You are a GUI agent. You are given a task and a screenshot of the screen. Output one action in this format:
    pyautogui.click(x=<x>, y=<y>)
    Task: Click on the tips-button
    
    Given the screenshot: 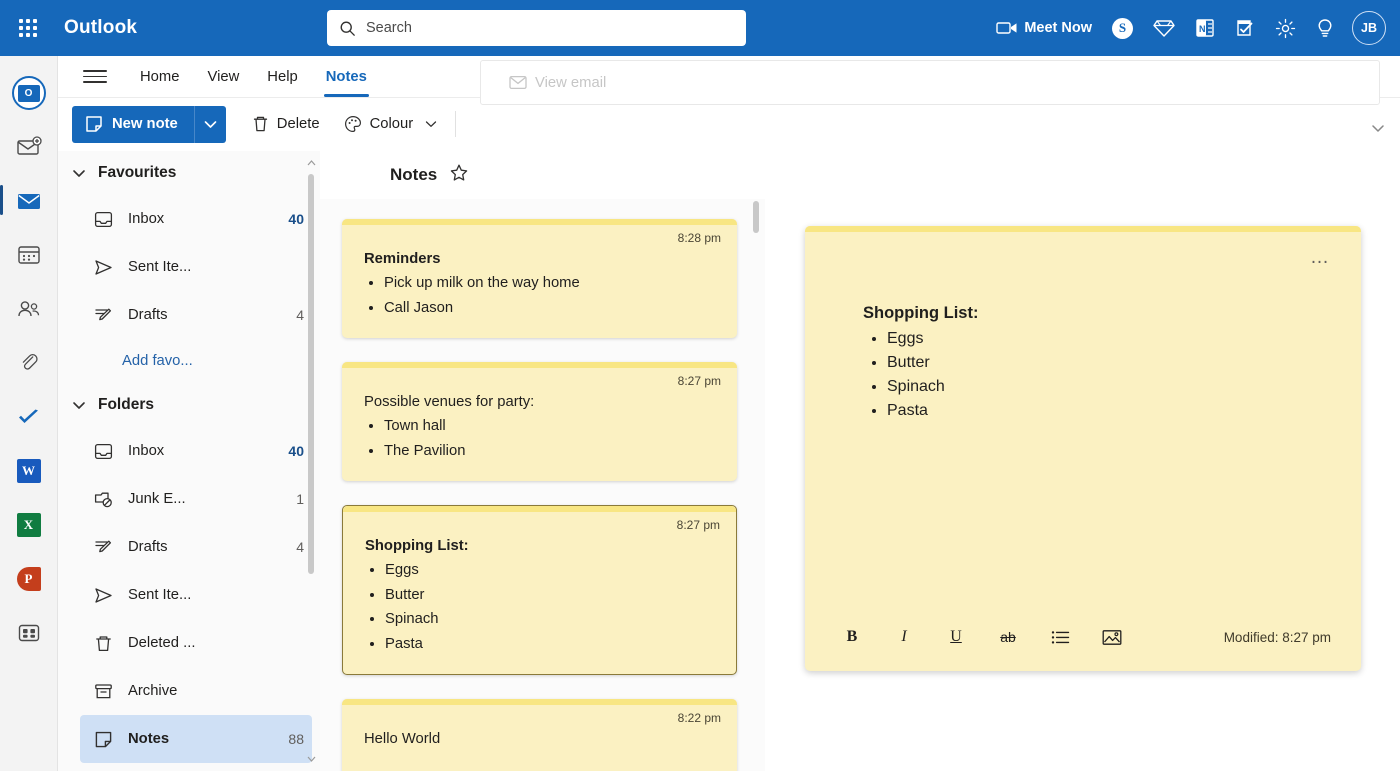 What is the action you would take?
    pyautogui.click(x=1325, y=28)
    